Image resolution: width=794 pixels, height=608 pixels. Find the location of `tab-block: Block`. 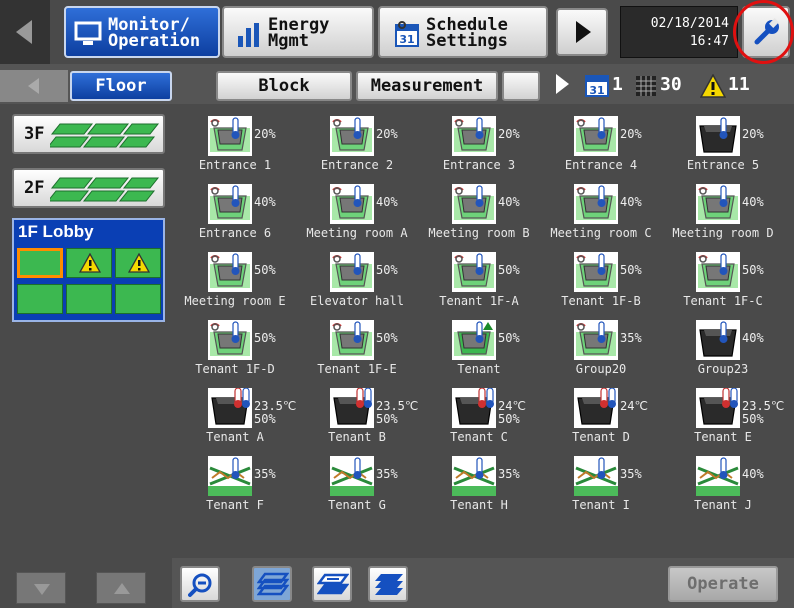

tab-block: Block is located at coordinates (284, 86).